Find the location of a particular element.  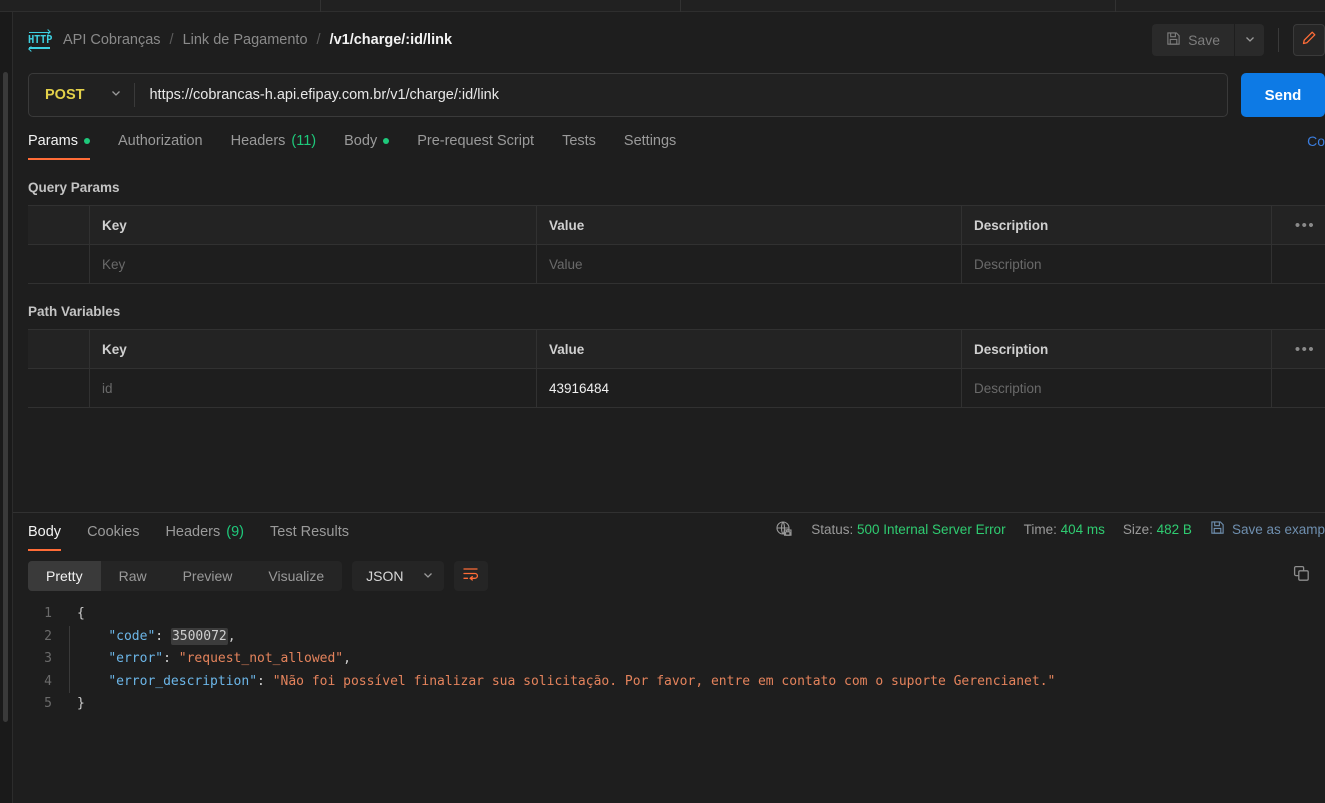

tab-headers-count: (11) is located at coordinates (304, 141).